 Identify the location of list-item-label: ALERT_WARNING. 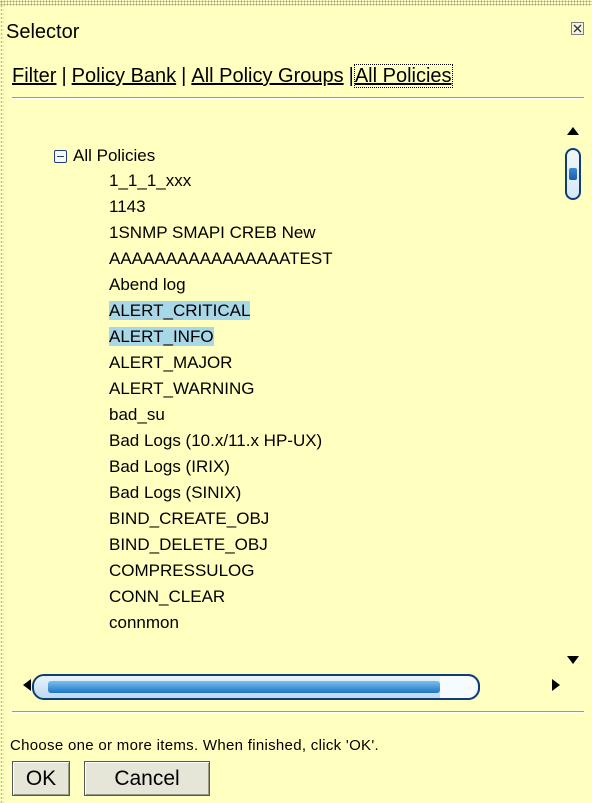
(182, 388).